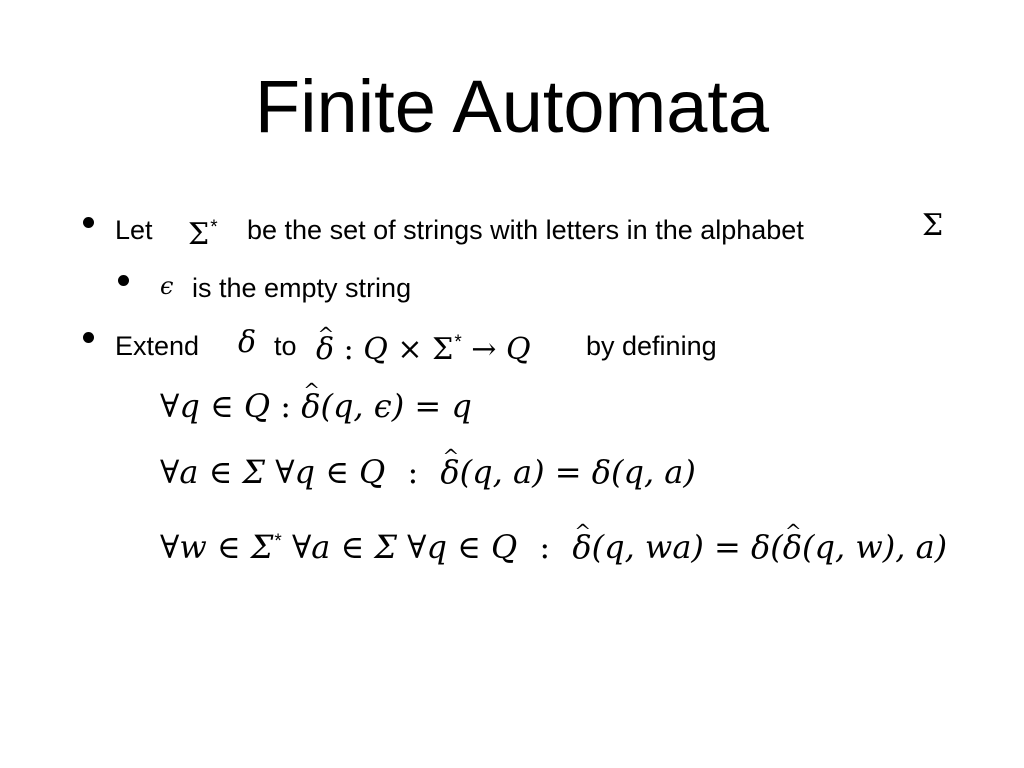  Describe the element at coordinates (423, 346) in the screenshot. I see `delta-hat-signature: δ : Q × Σ* → Q` at that location.